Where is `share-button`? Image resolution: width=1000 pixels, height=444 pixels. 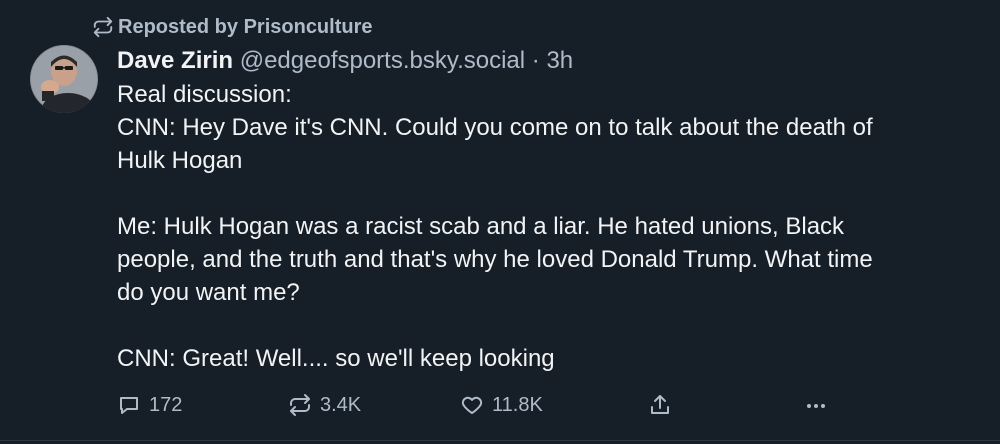 share-button is located at coordinates (664, 405).